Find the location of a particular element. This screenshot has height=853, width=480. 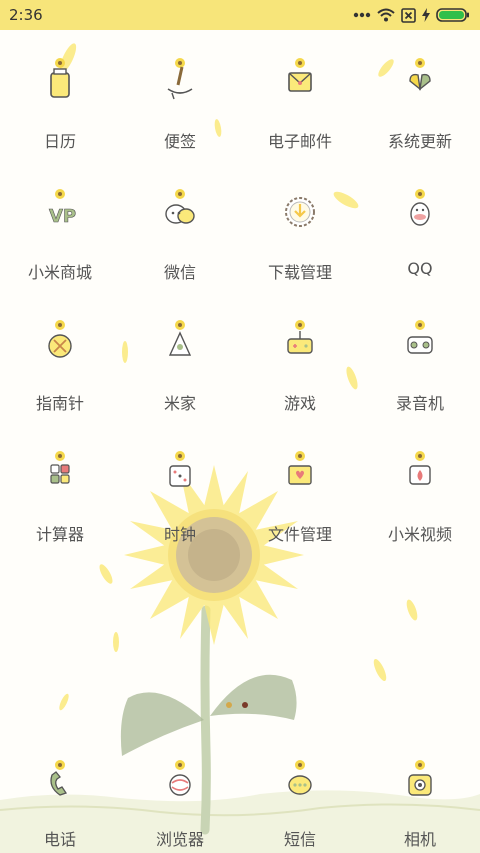

mijia-icon is located at coordinates (180, 340).